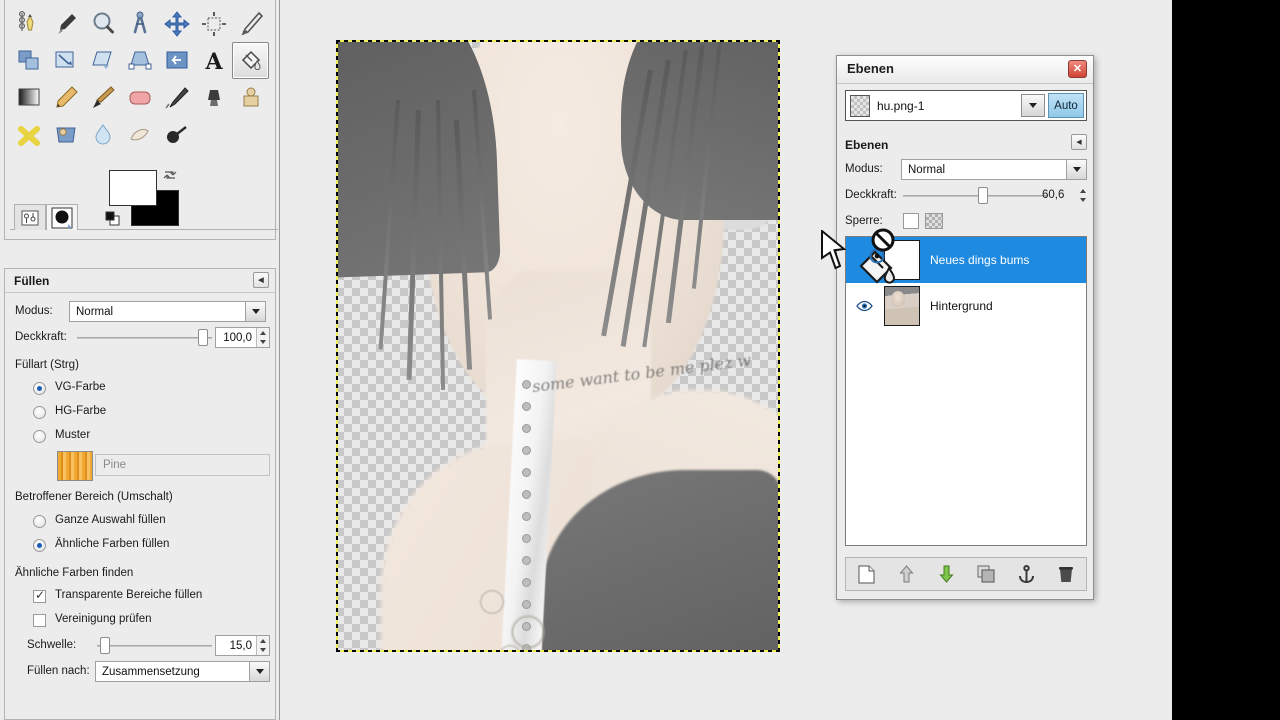 This screenshot has width=1280, height=720. Describe the element at coordinates (1066, 574) in the screenshot. I see `trash-icon` at that location.